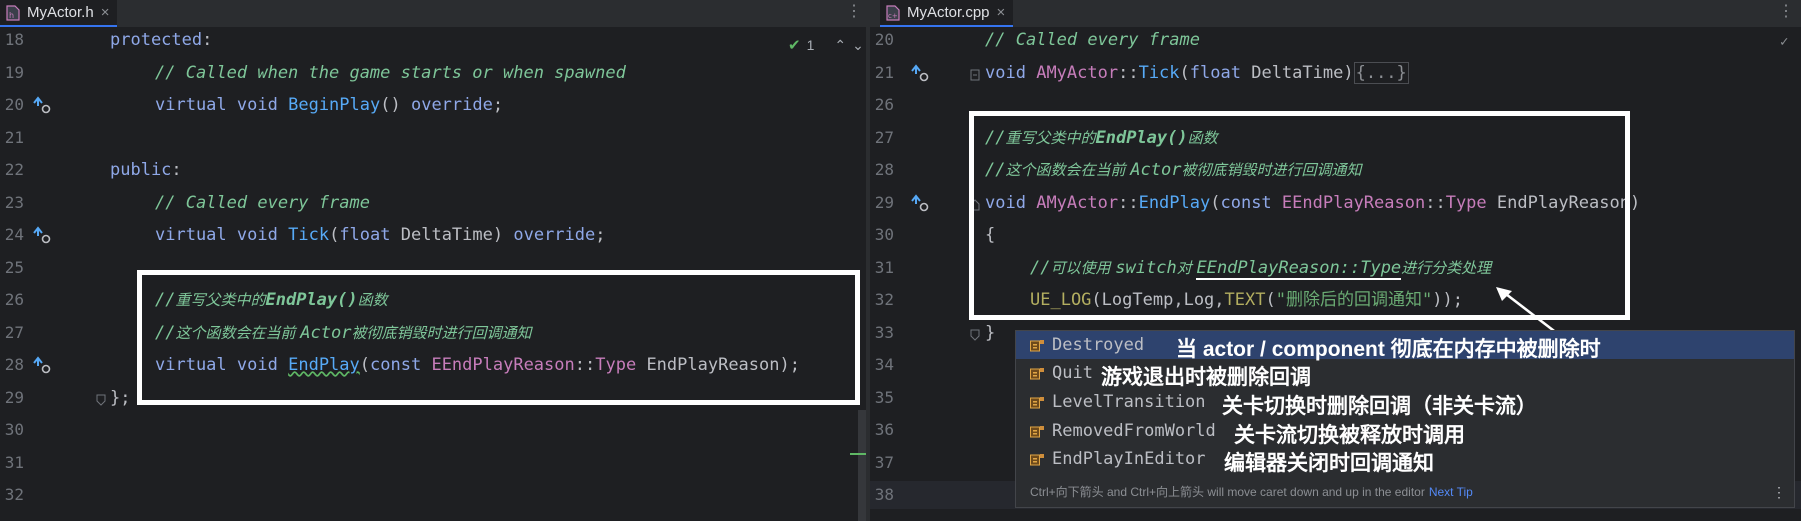  I want to click on line-number: 33, so click(884, 332).